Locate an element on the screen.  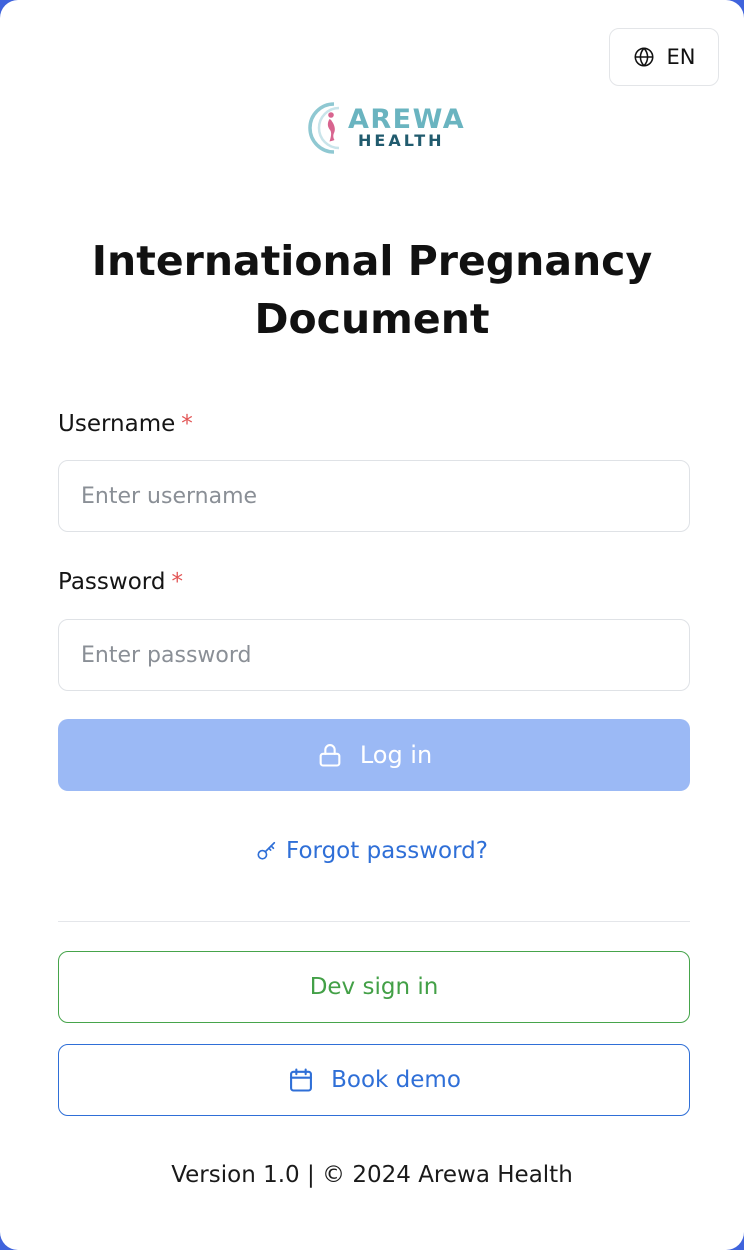
login-button: Log in is located at coordinates (374, 755).